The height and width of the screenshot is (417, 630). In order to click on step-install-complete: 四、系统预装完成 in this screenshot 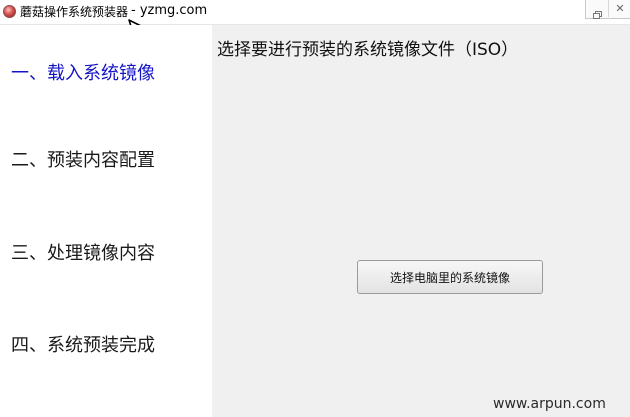, I will do `click(83, 344)`.